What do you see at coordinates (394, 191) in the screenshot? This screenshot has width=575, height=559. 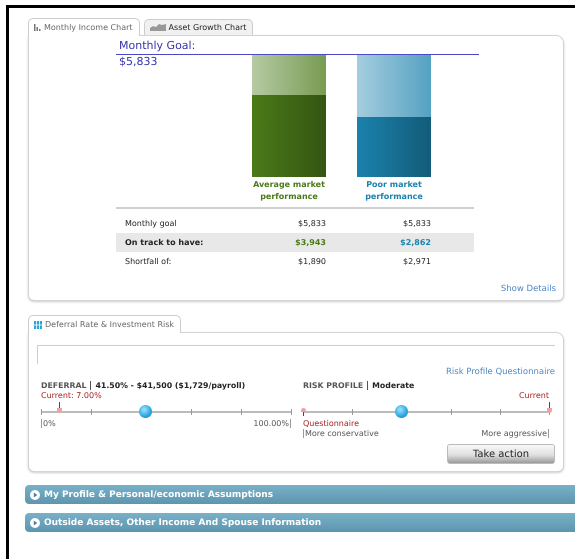 I see `bar-label: Poor market performance` at bounding box center [394, 191].